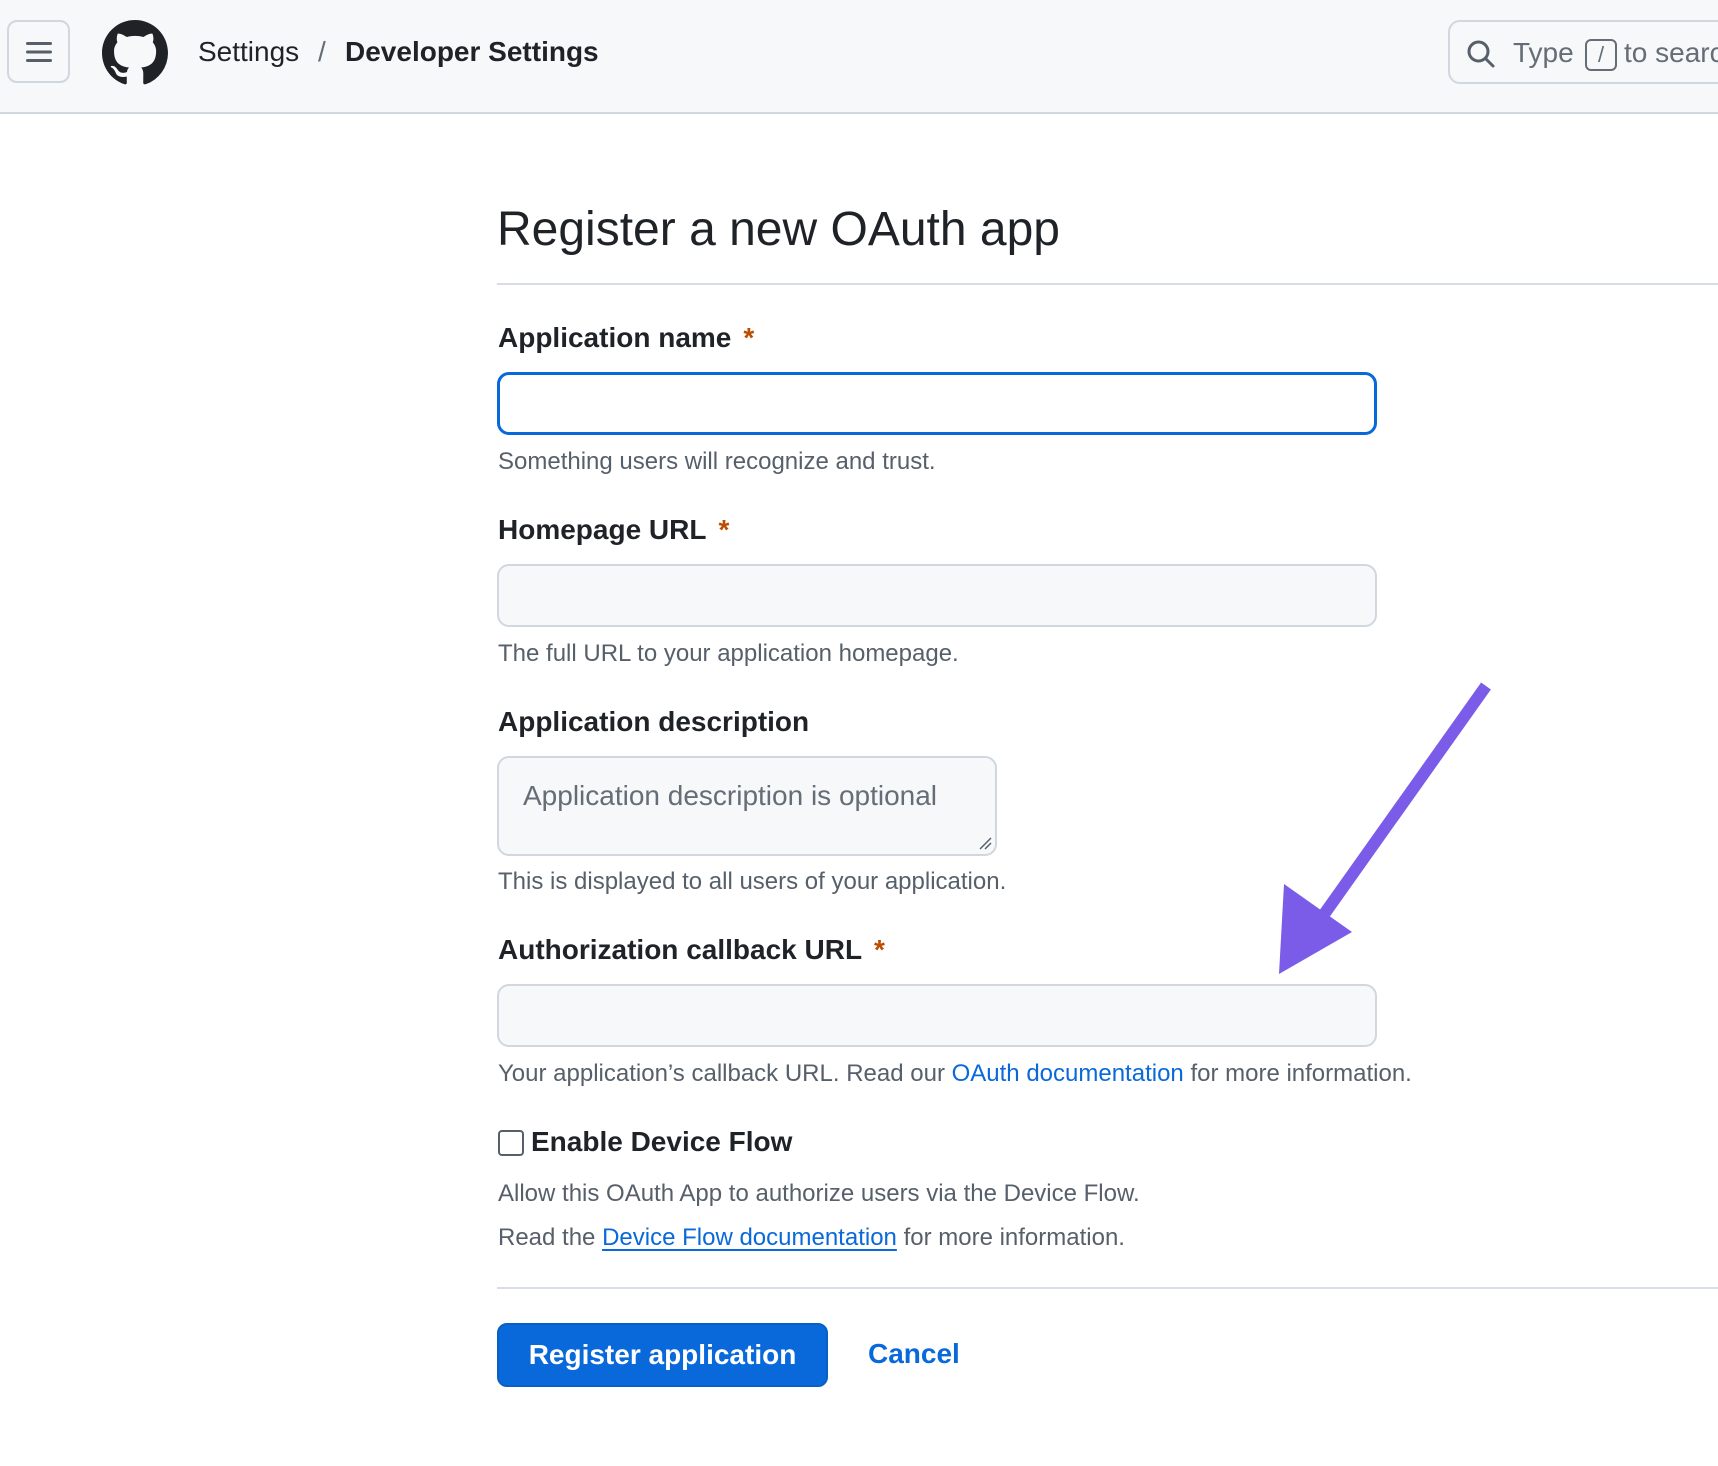 This screenshot has width=1718, height=1466. Describe the element at coordinates (1671, 52) in the screenshot. I see `search-placeholder-suffix: to searc` at that location.